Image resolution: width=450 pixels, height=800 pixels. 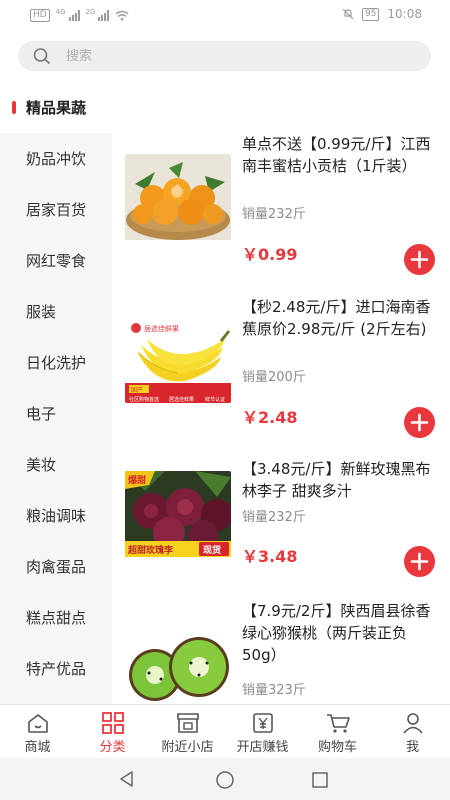 I want to click on sidebar-item-personal-care: 日化洗护, so click(x=56, y=362).